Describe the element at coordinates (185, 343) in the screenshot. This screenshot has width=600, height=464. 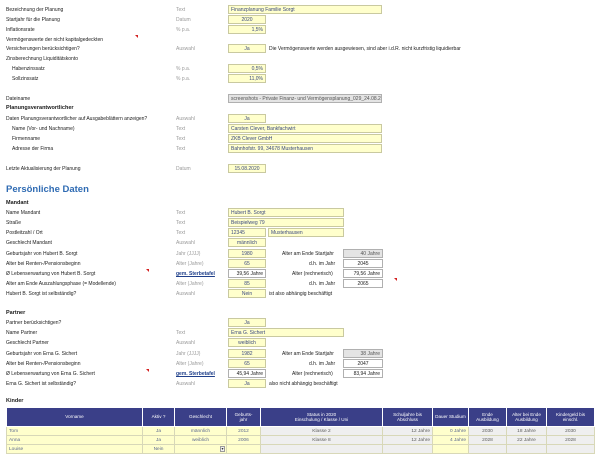
I see `type-geschlecht-partner: Auswahl` at that location.